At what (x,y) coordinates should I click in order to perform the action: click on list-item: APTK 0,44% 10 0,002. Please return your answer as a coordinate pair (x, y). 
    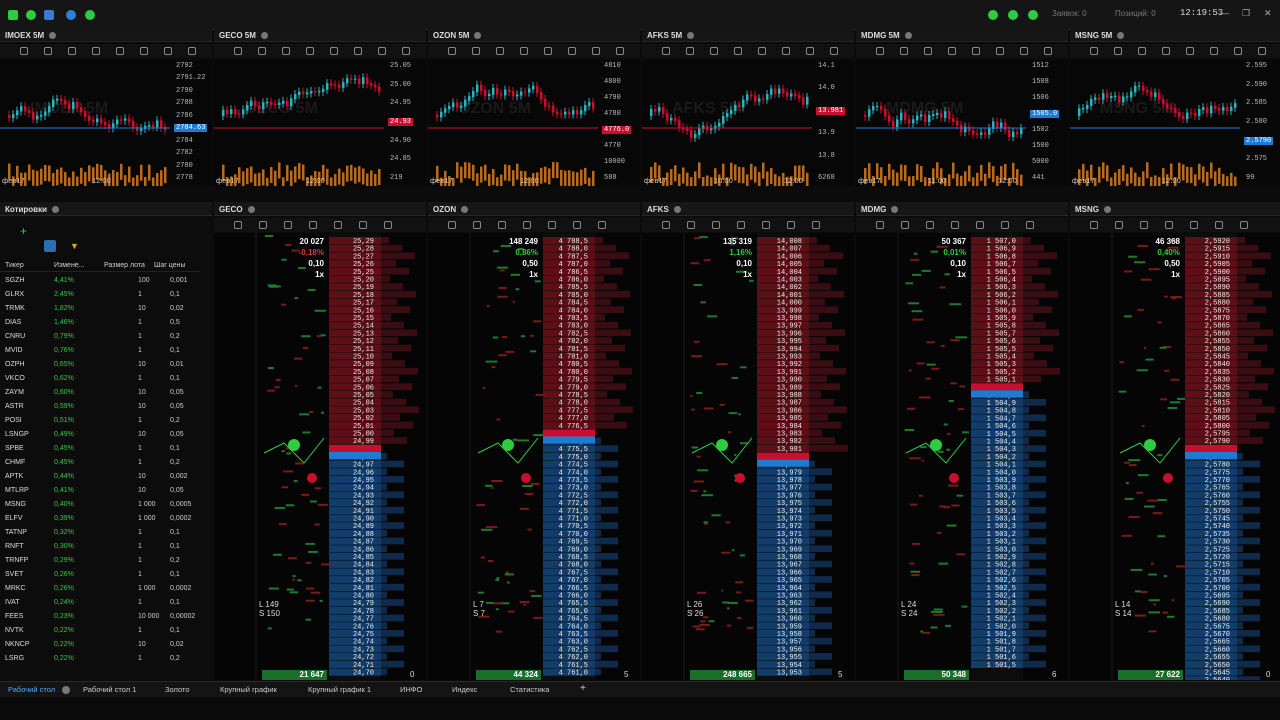
    Looking at the image, I should click on (100, 477).